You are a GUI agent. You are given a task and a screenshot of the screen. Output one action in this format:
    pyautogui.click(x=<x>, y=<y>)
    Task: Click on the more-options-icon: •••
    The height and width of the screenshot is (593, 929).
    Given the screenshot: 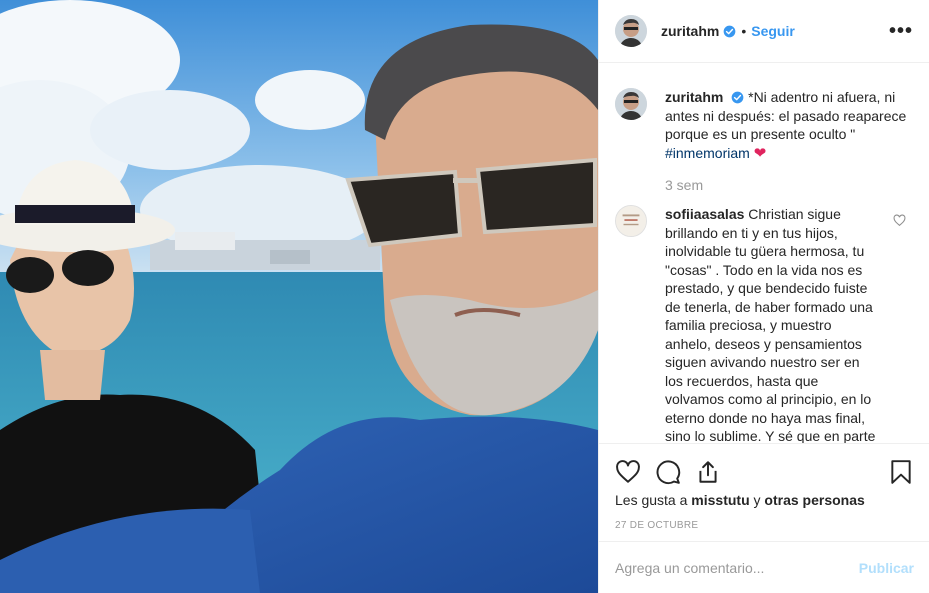 What is the action you would take?
    pyautogui.click(x=901, y=31)
    